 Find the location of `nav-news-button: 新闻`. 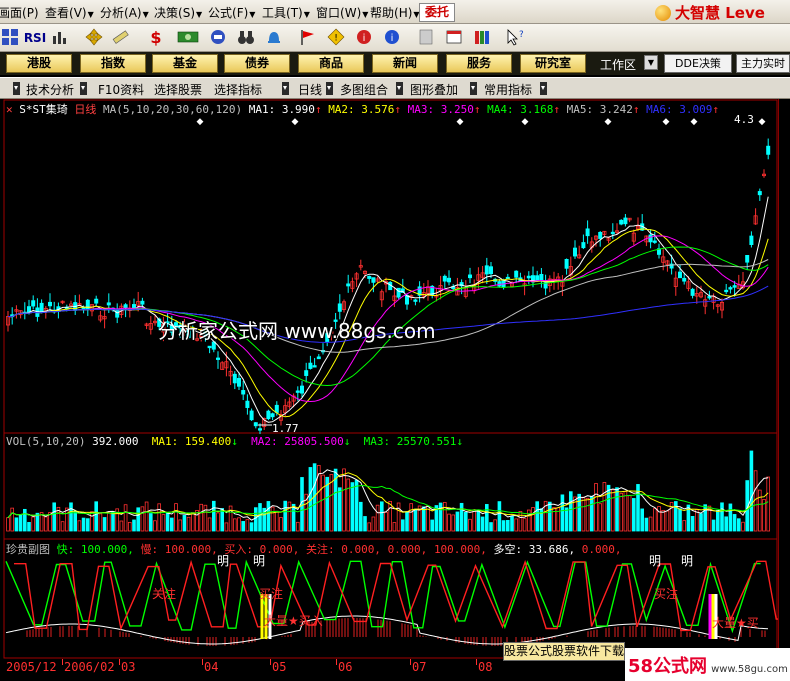

nav-news-button: 新闻 is located at coordinates (405, 63).